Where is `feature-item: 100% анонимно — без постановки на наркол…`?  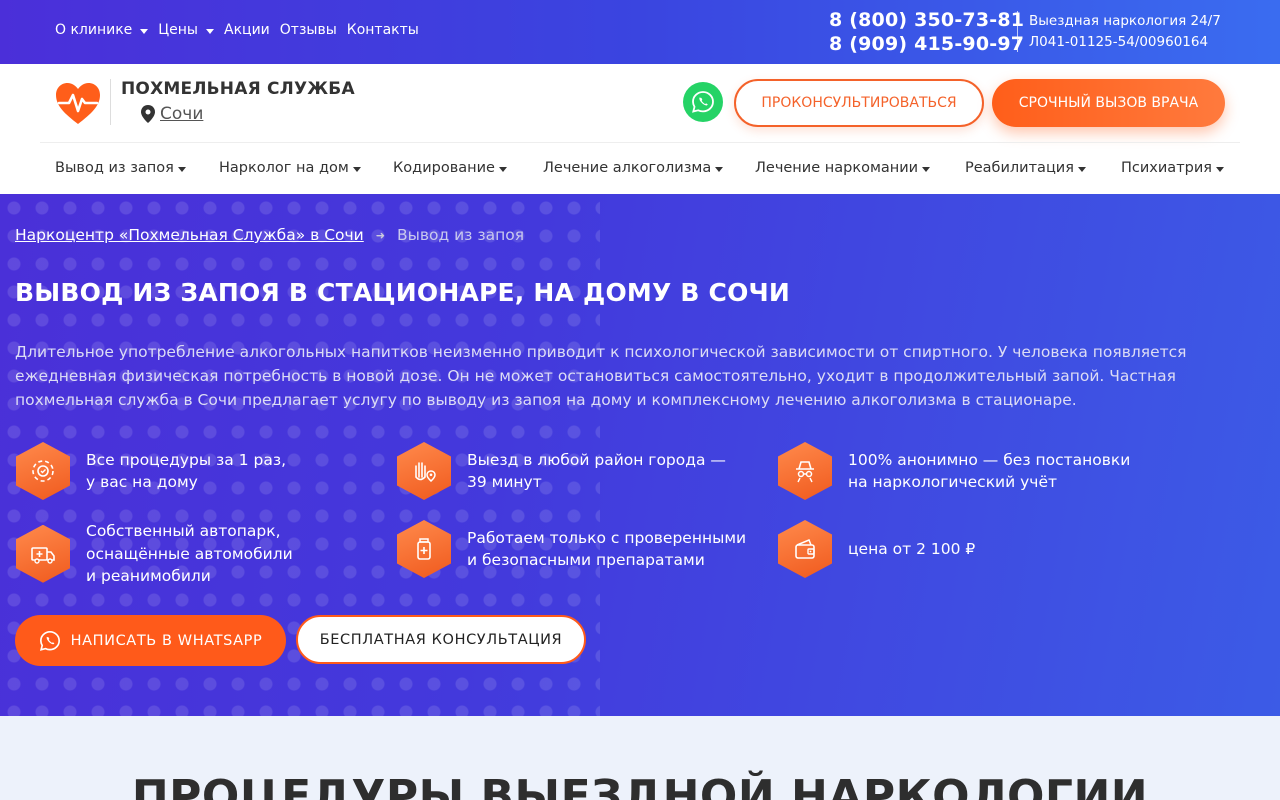
feature-item: 100% анонимно — без постановки на наркол… is located at coordinates (954, 471).